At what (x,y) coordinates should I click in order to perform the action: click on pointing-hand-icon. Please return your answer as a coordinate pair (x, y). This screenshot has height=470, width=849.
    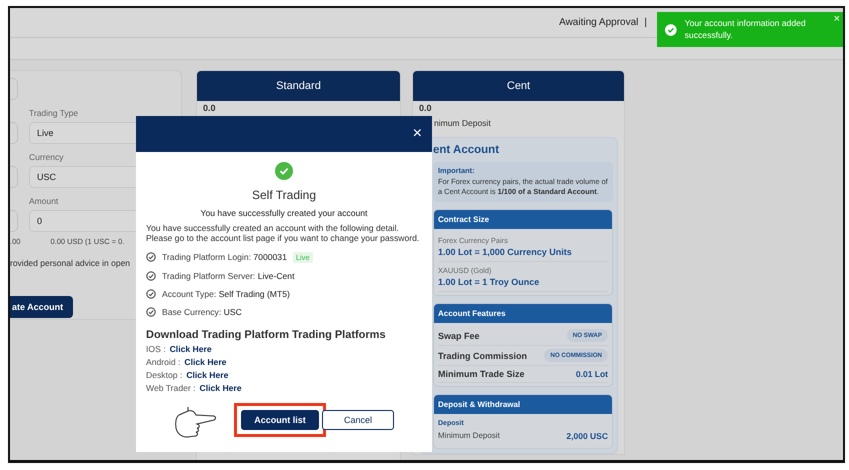
    Looking at the image, I should click on (195, 421).